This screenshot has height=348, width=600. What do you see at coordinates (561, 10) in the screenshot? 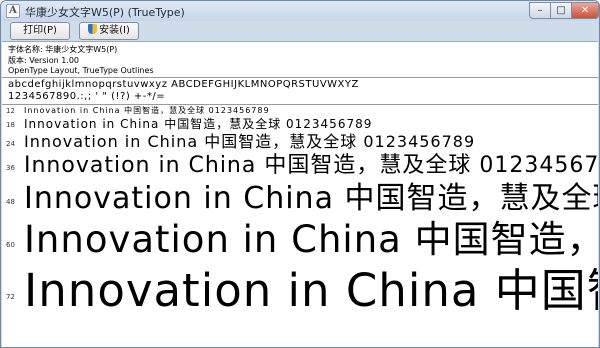
I see `maximize-button: □` at bounding box center [561, 10].